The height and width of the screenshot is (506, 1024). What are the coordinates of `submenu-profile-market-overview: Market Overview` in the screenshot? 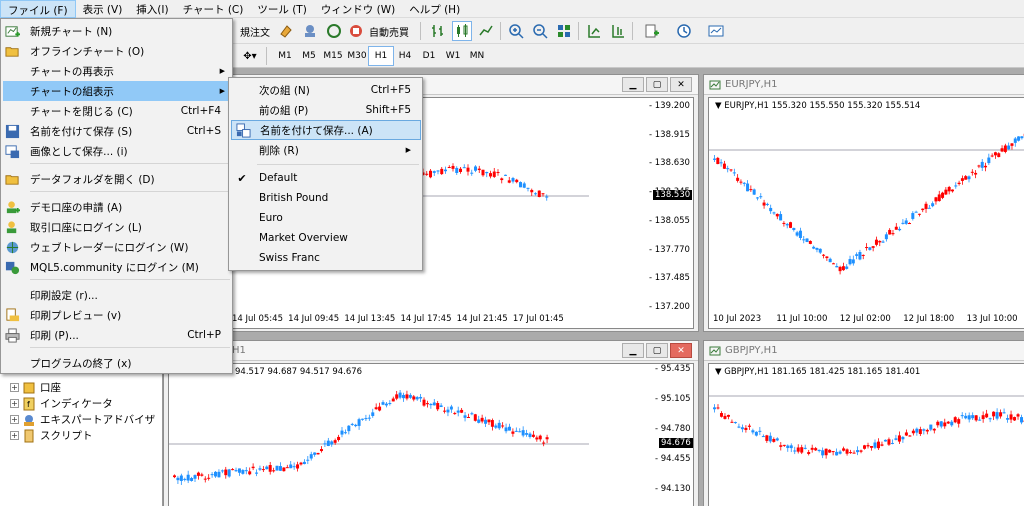 It's located at (326, 238).